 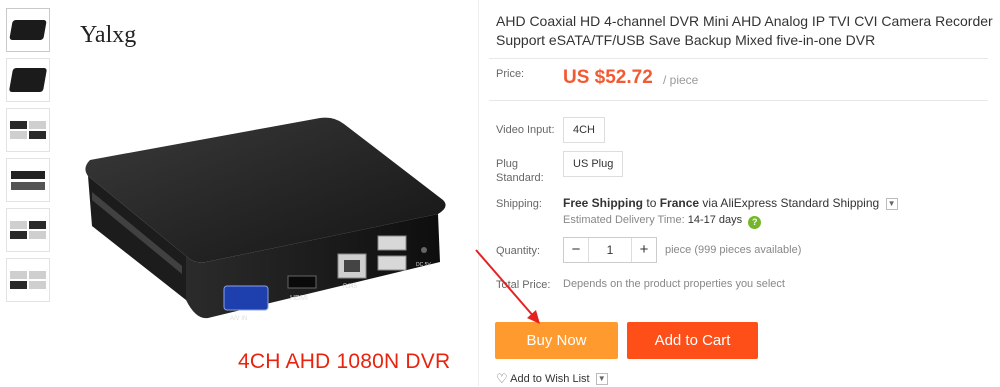 What do you see at coordinates (299, 298) in the screenshot?
I see `hdmi-label: HDMI` at bounding box center [299, 298].